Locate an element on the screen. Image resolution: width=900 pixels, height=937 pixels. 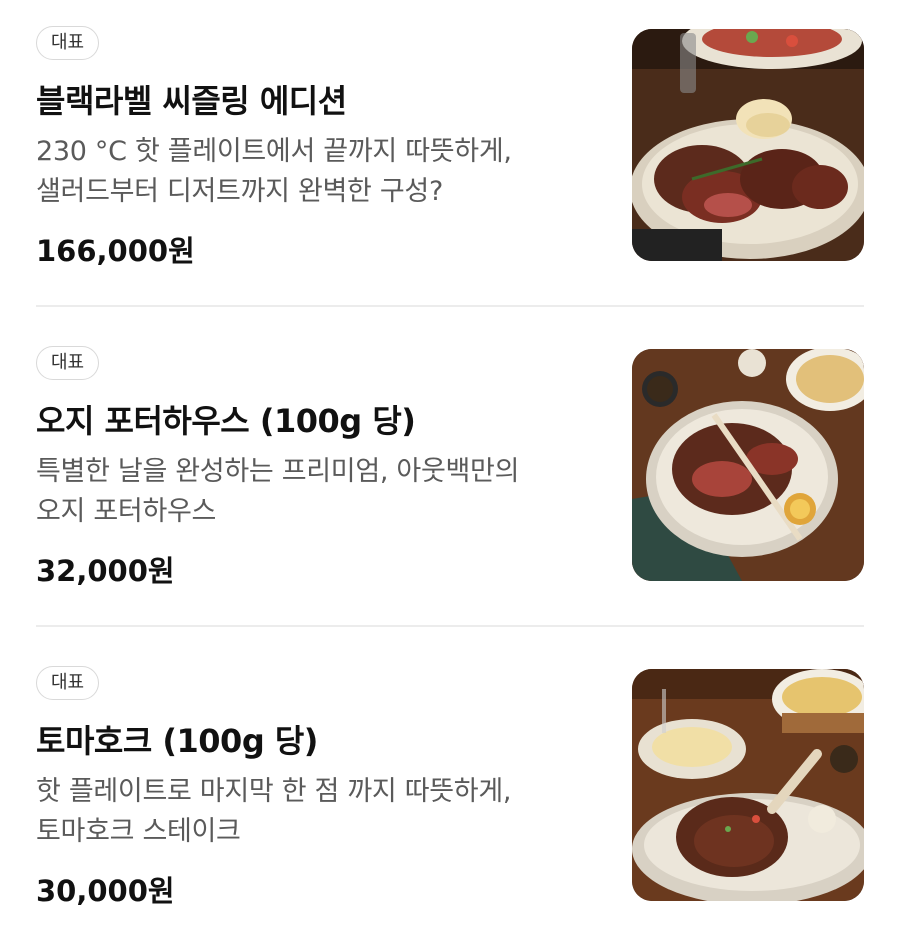
description-line: 오지 포터하우스 is located at coordinates (126, 511).